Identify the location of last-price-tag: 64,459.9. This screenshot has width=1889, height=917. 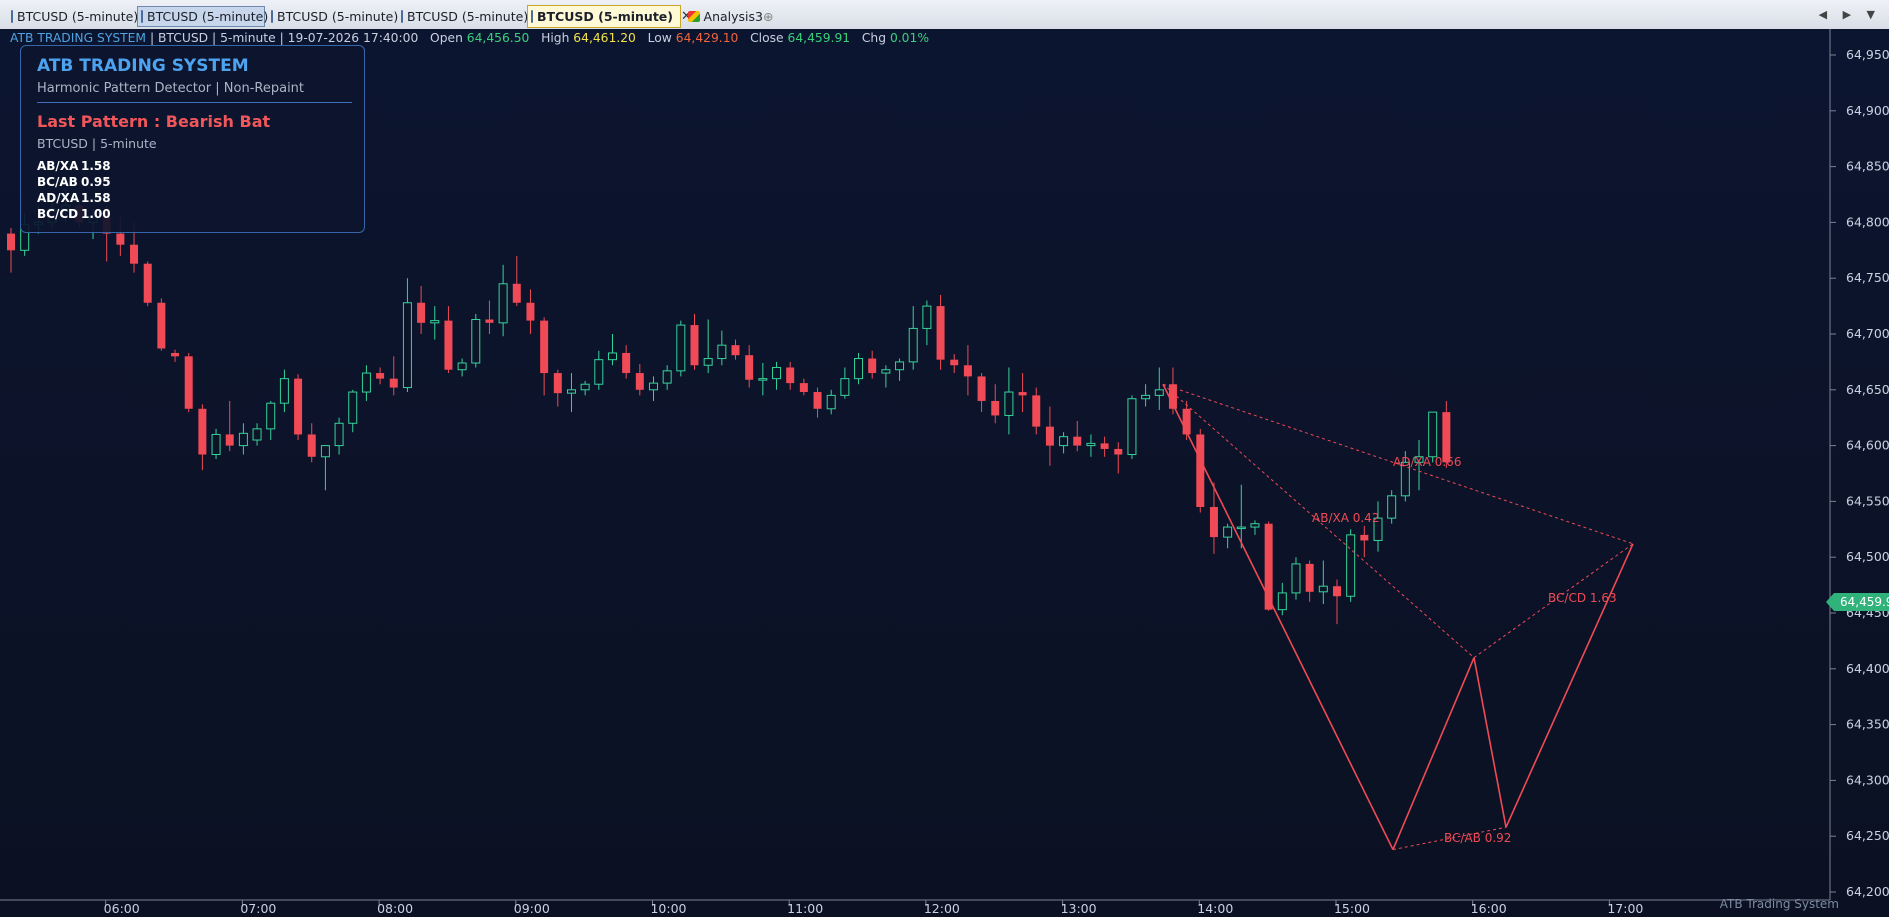
(1857, 601).